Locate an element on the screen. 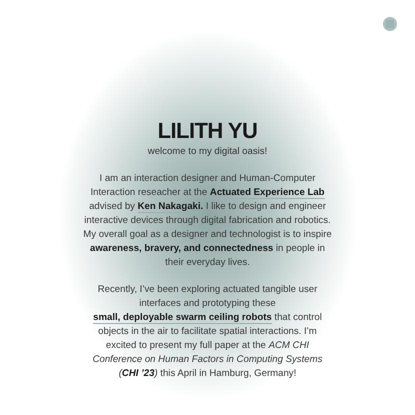 The height and width of the screenshot is (415, 415). text-link: Actuated Experience Lab is located at coordinates (267, 193).